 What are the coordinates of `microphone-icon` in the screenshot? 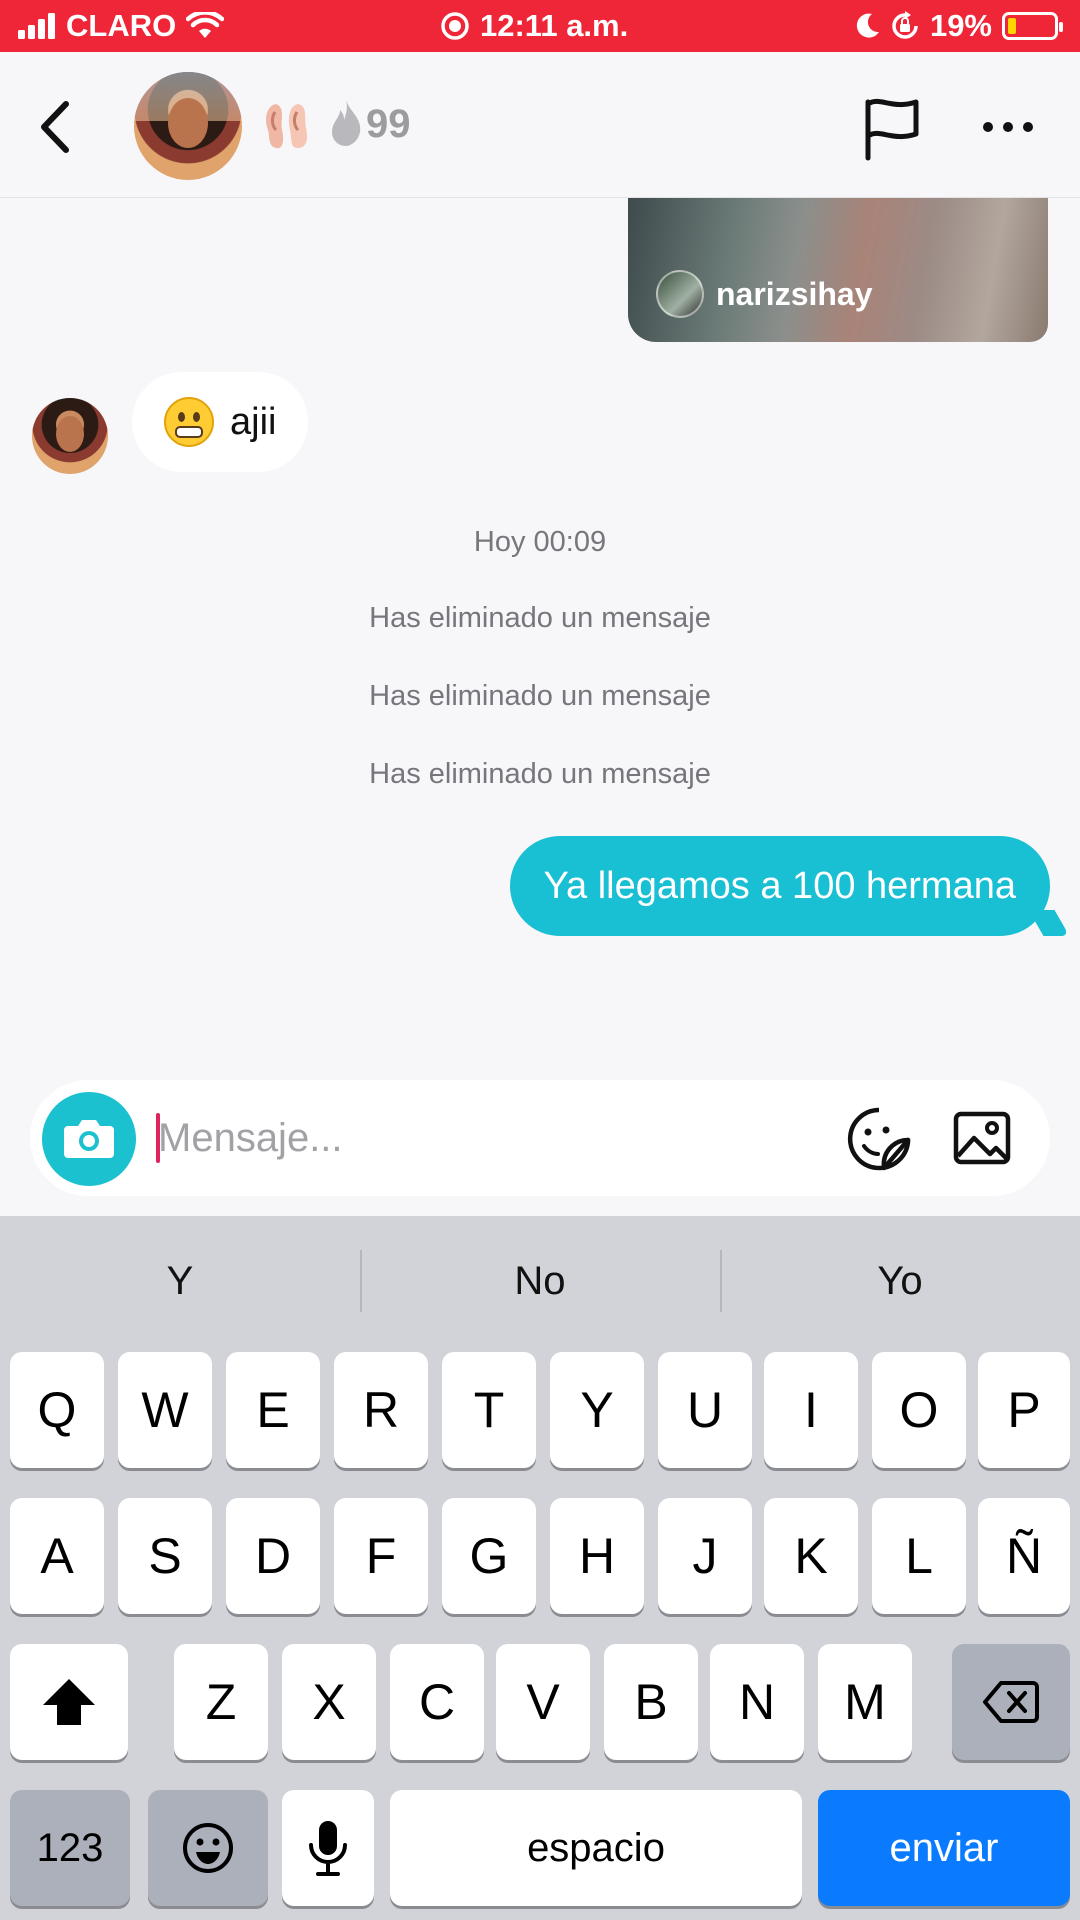 It's located at (328, 1848).